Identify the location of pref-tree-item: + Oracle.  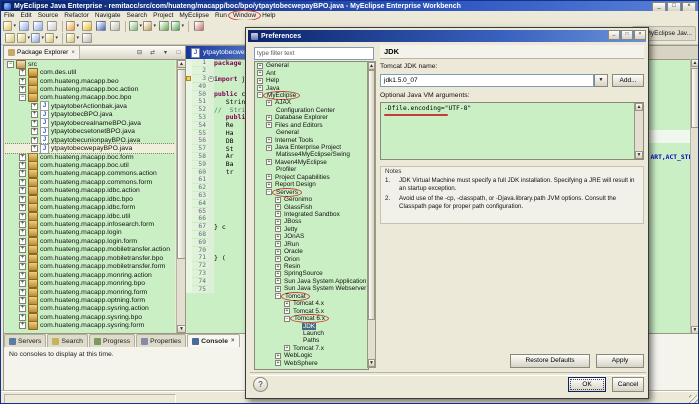
(311, 251).